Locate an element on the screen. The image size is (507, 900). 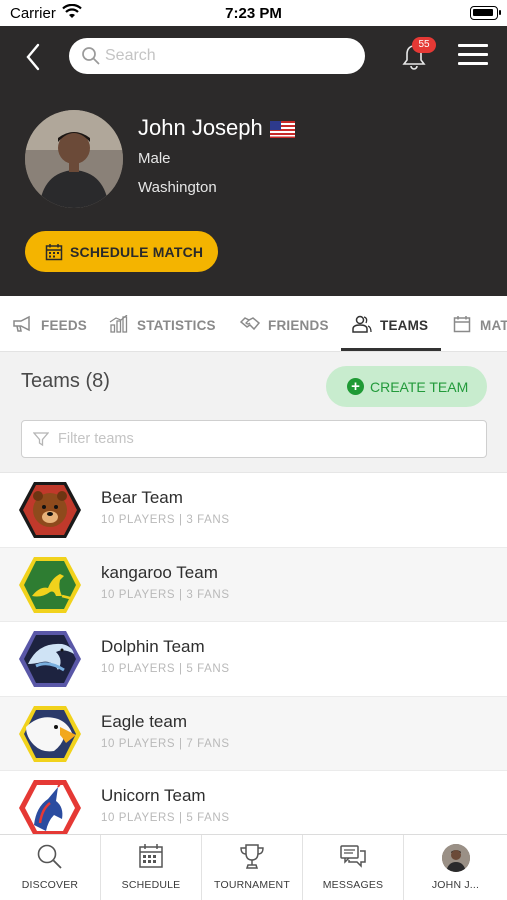
hamburger-menu-button is located at coordinates (473, 55).